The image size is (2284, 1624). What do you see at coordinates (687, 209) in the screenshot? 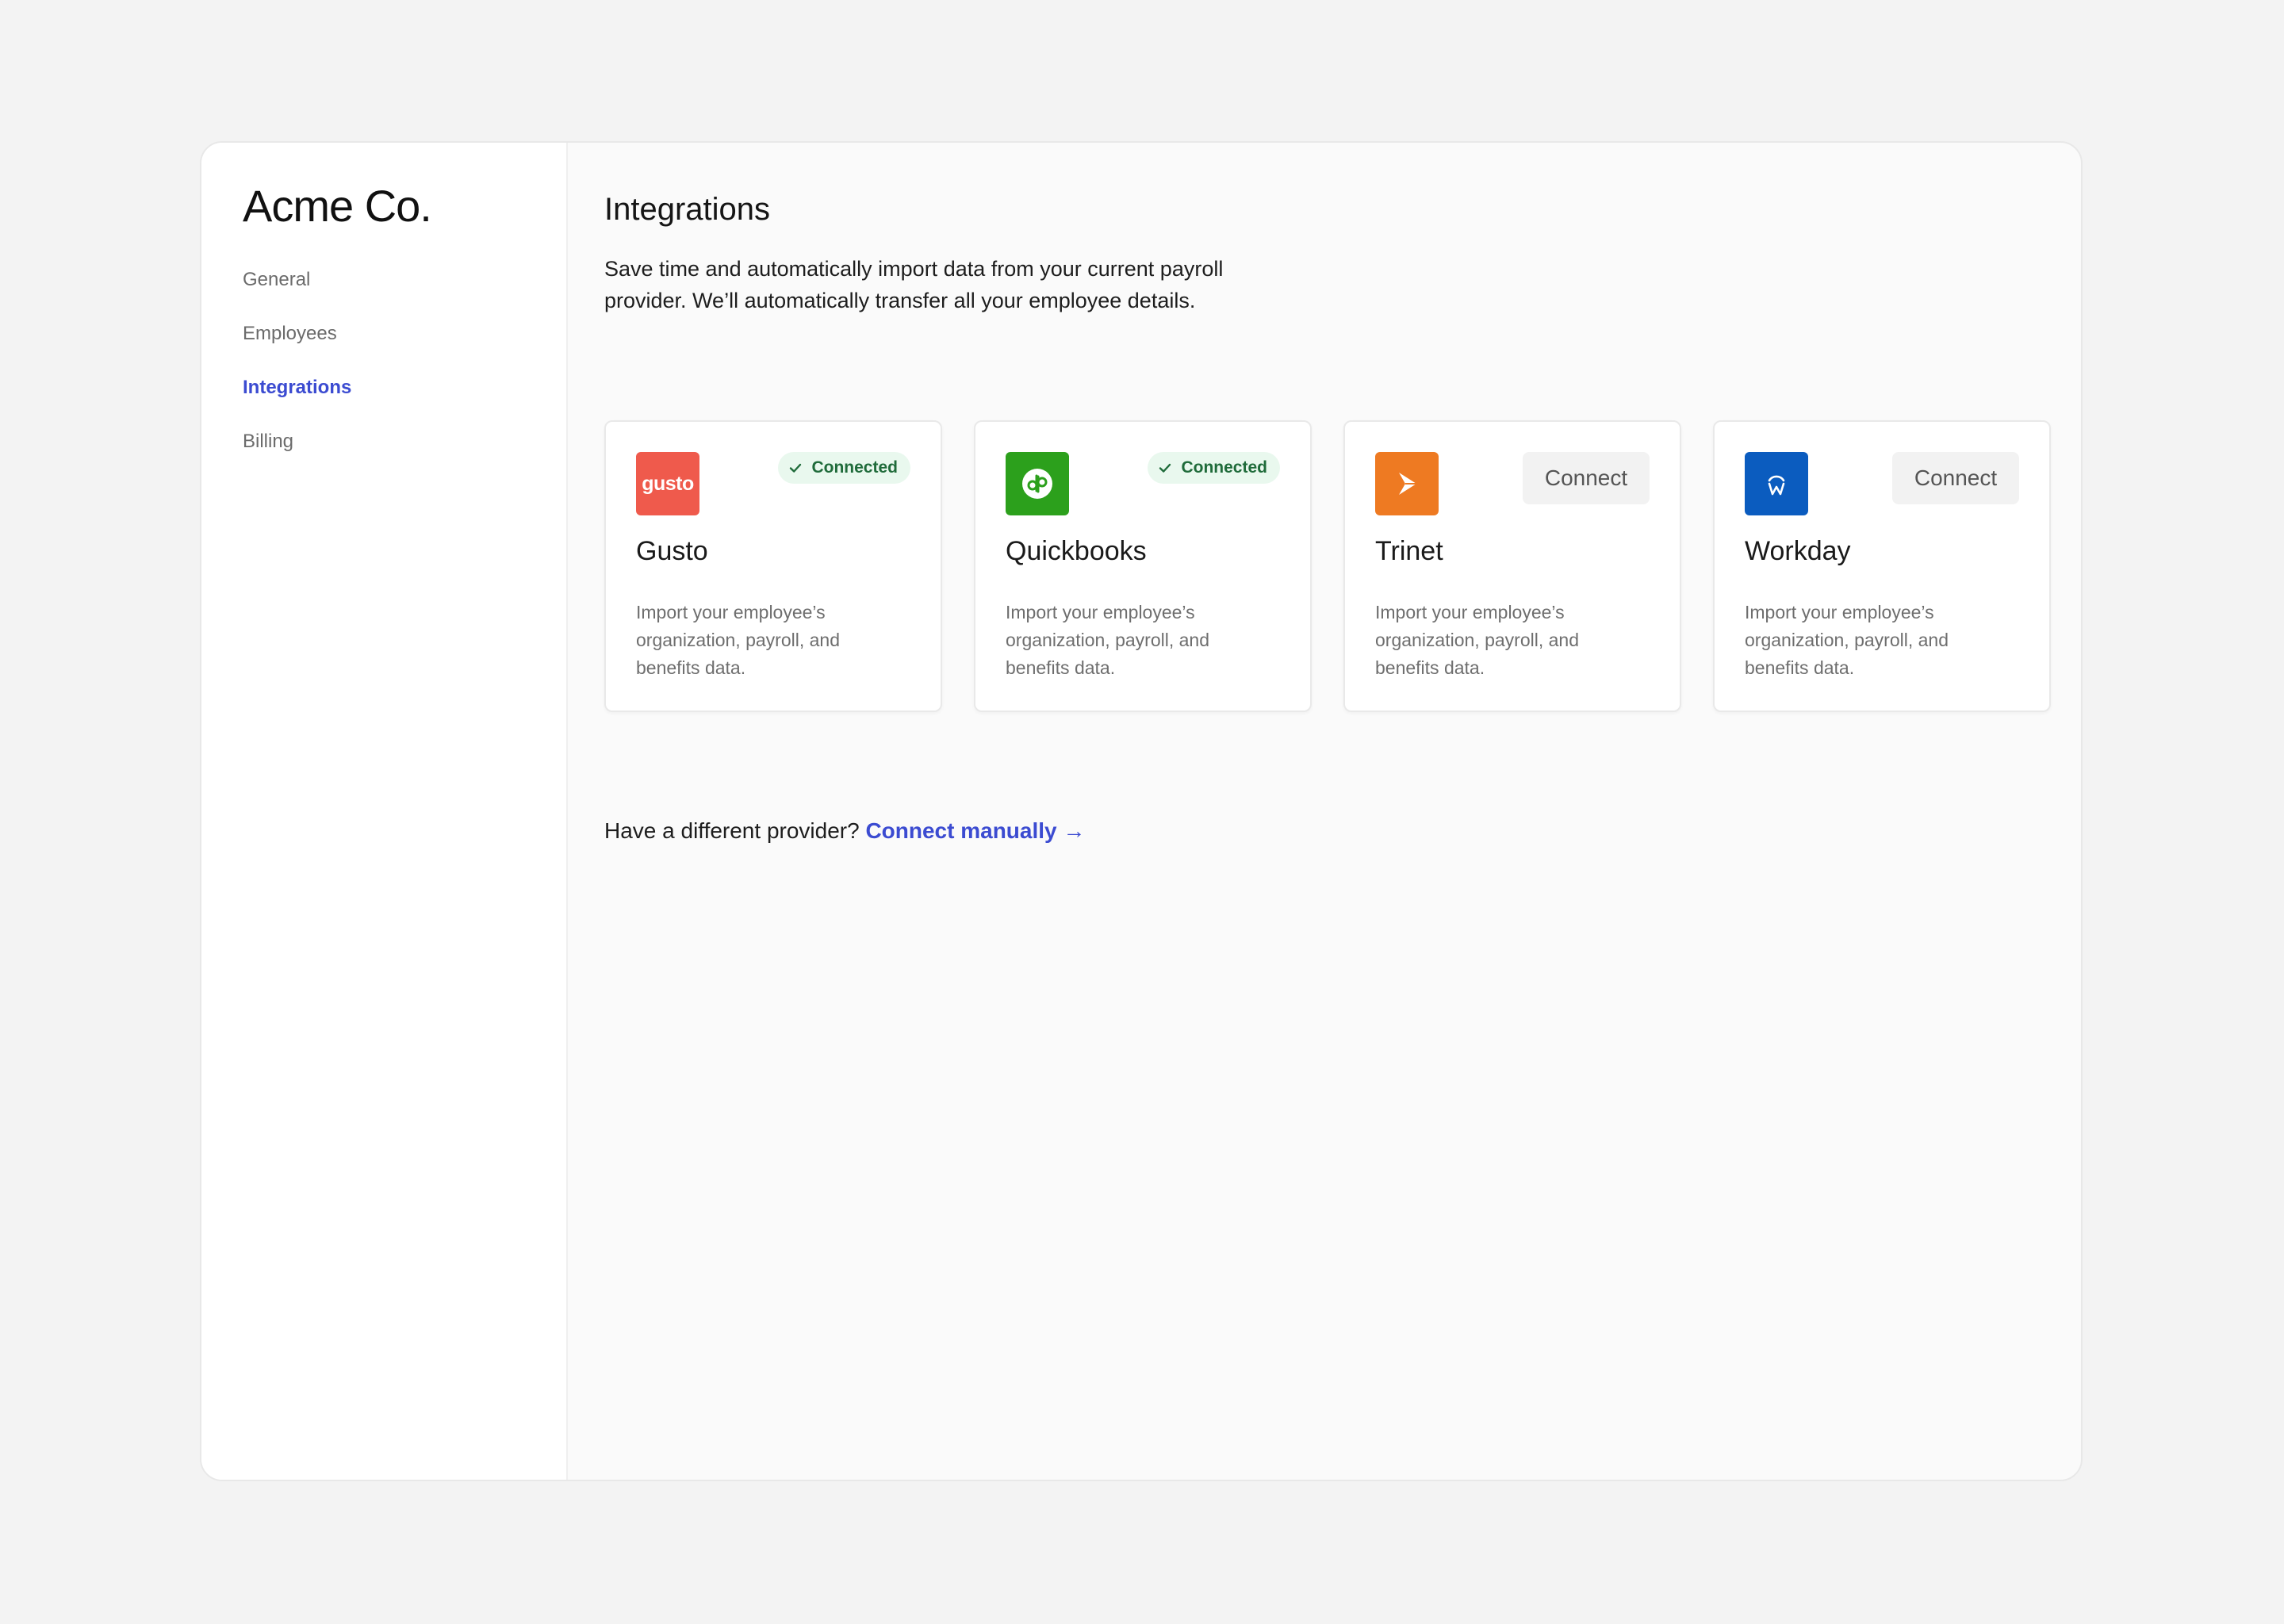
I see `page-title: Integrations` at bounding box center [687, 209].